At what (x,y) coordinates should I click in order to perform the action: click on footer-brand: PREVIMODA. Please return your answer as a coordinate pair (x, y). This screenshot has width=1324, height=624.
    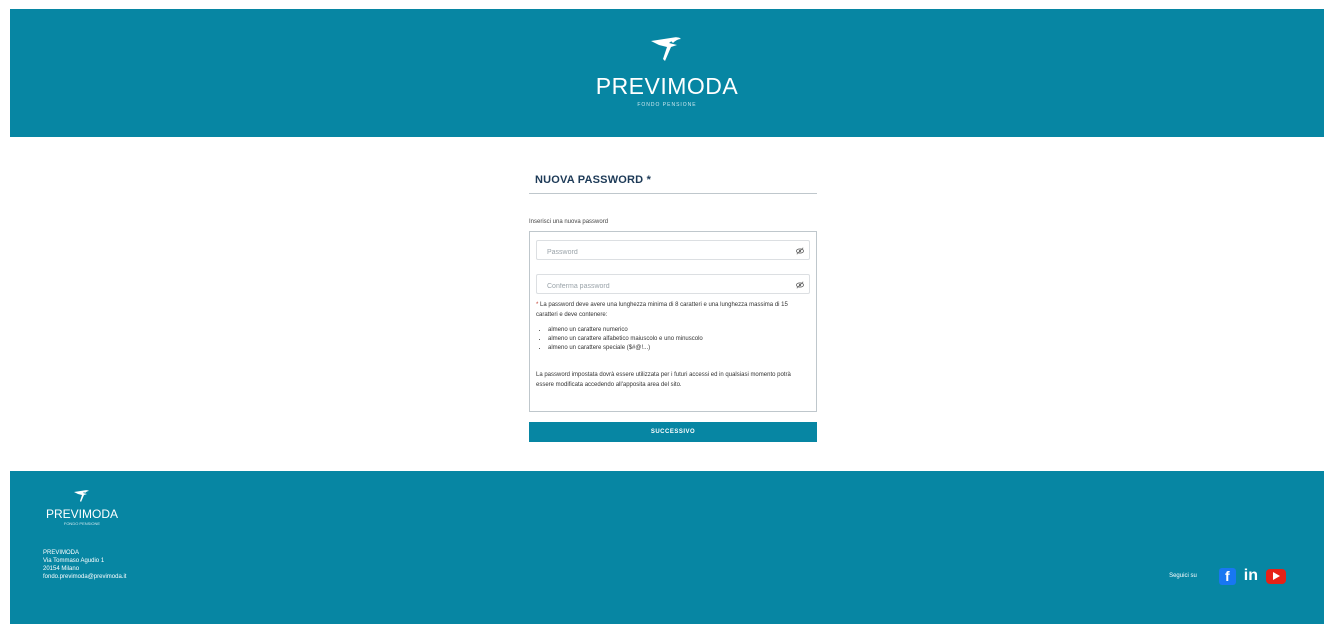
    Looking at the image, I should click on (81, 514).